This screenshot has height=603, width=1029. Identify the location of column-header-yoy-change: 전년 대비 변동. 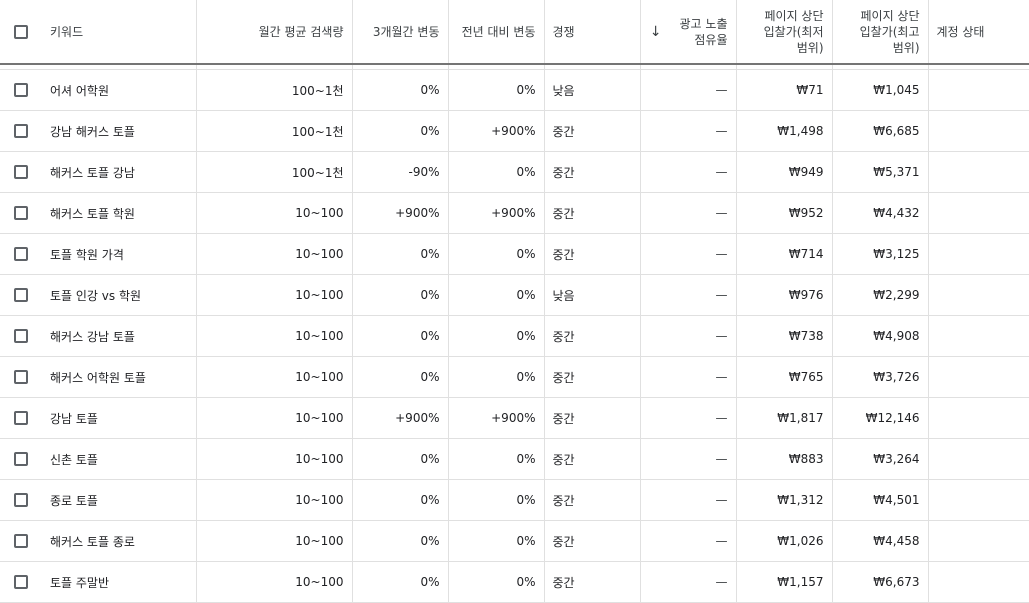
(496, 32).